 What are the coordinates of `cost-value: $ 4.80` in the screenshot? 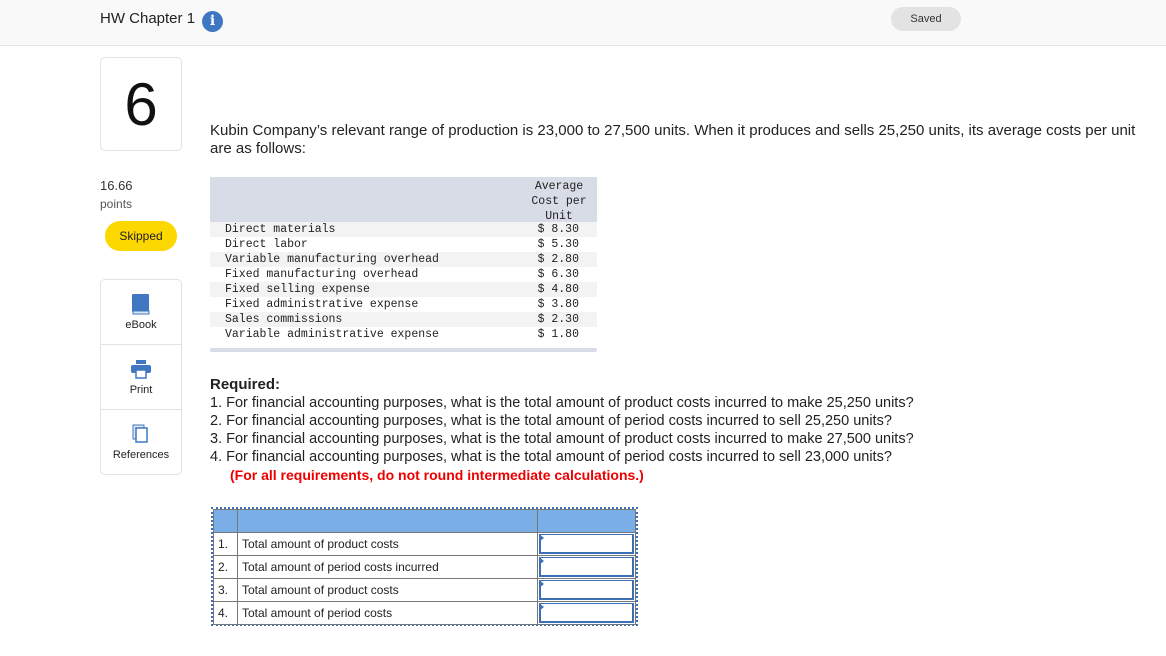 It's located at (558, 289).